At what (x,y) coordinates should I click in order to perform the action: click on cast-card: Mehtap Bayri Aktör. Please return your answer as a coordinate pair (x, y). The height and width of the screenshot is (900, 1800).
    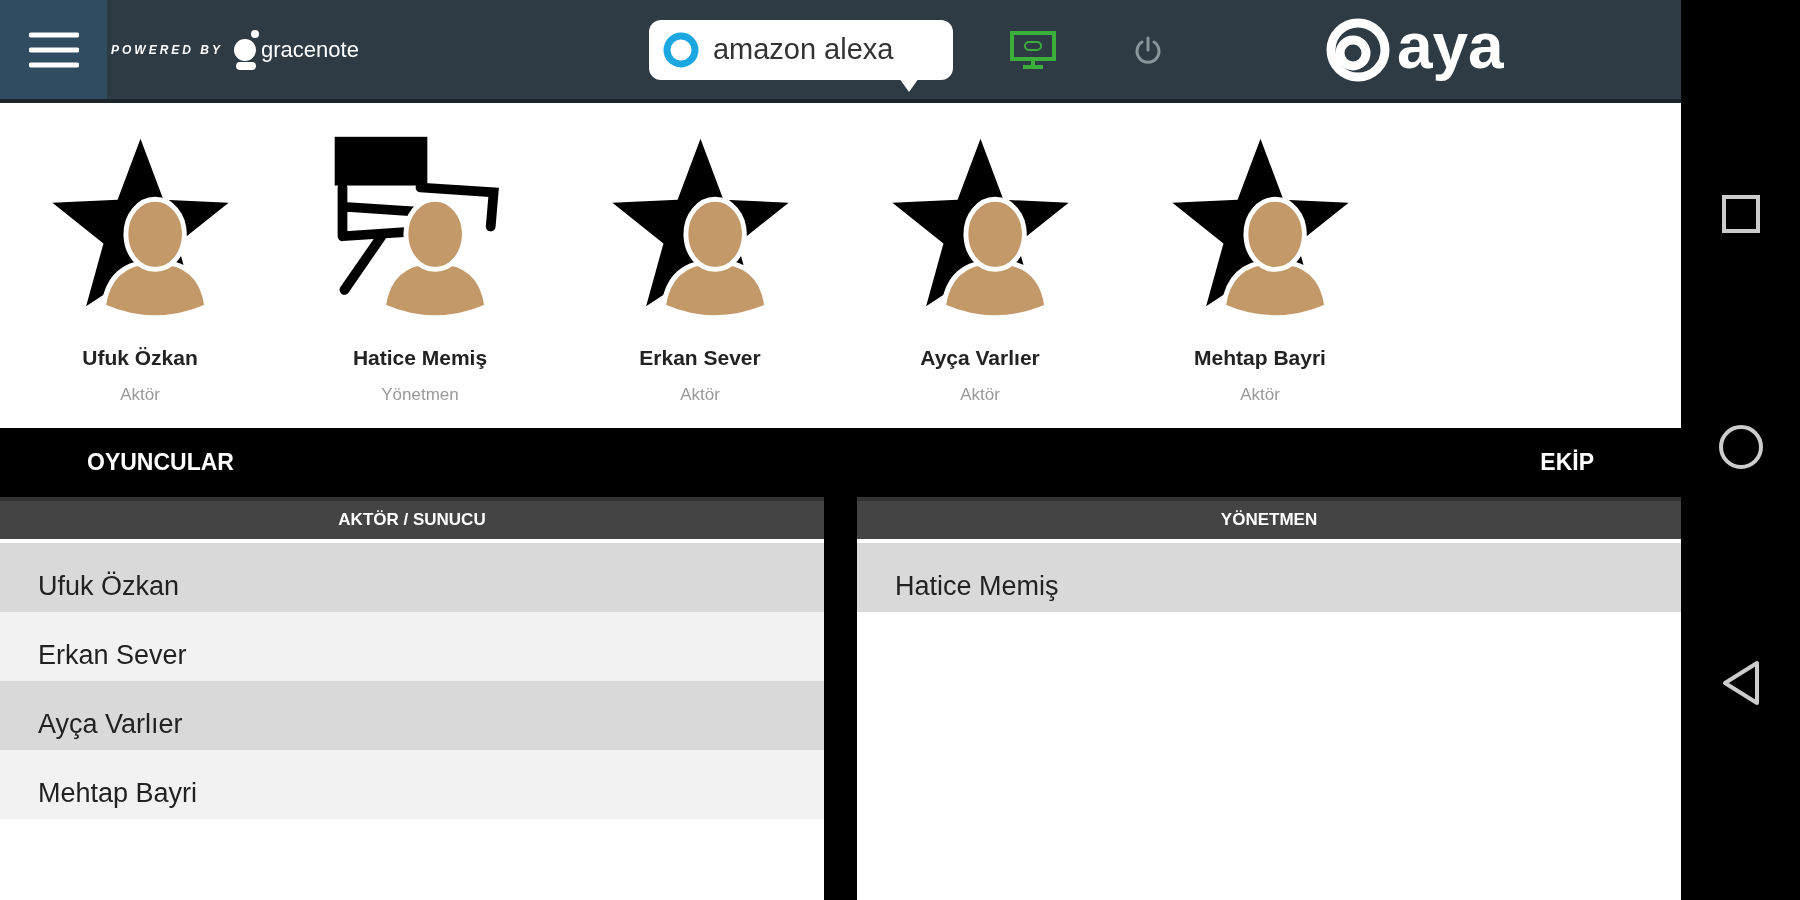
    Looking at the image, I should click on (1260, 268).